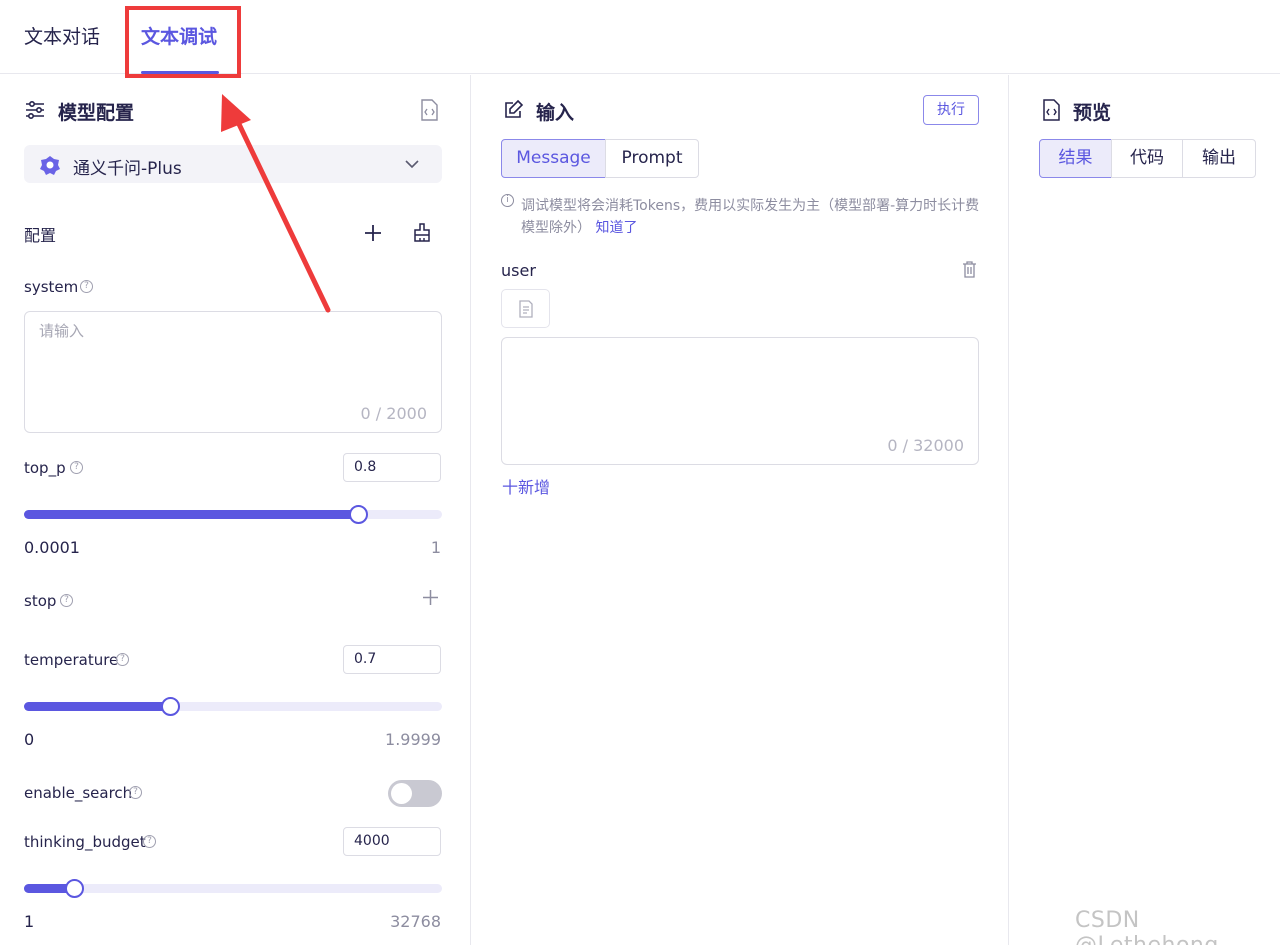  I want to click on temperature-label: temperature, so click(71, 660).